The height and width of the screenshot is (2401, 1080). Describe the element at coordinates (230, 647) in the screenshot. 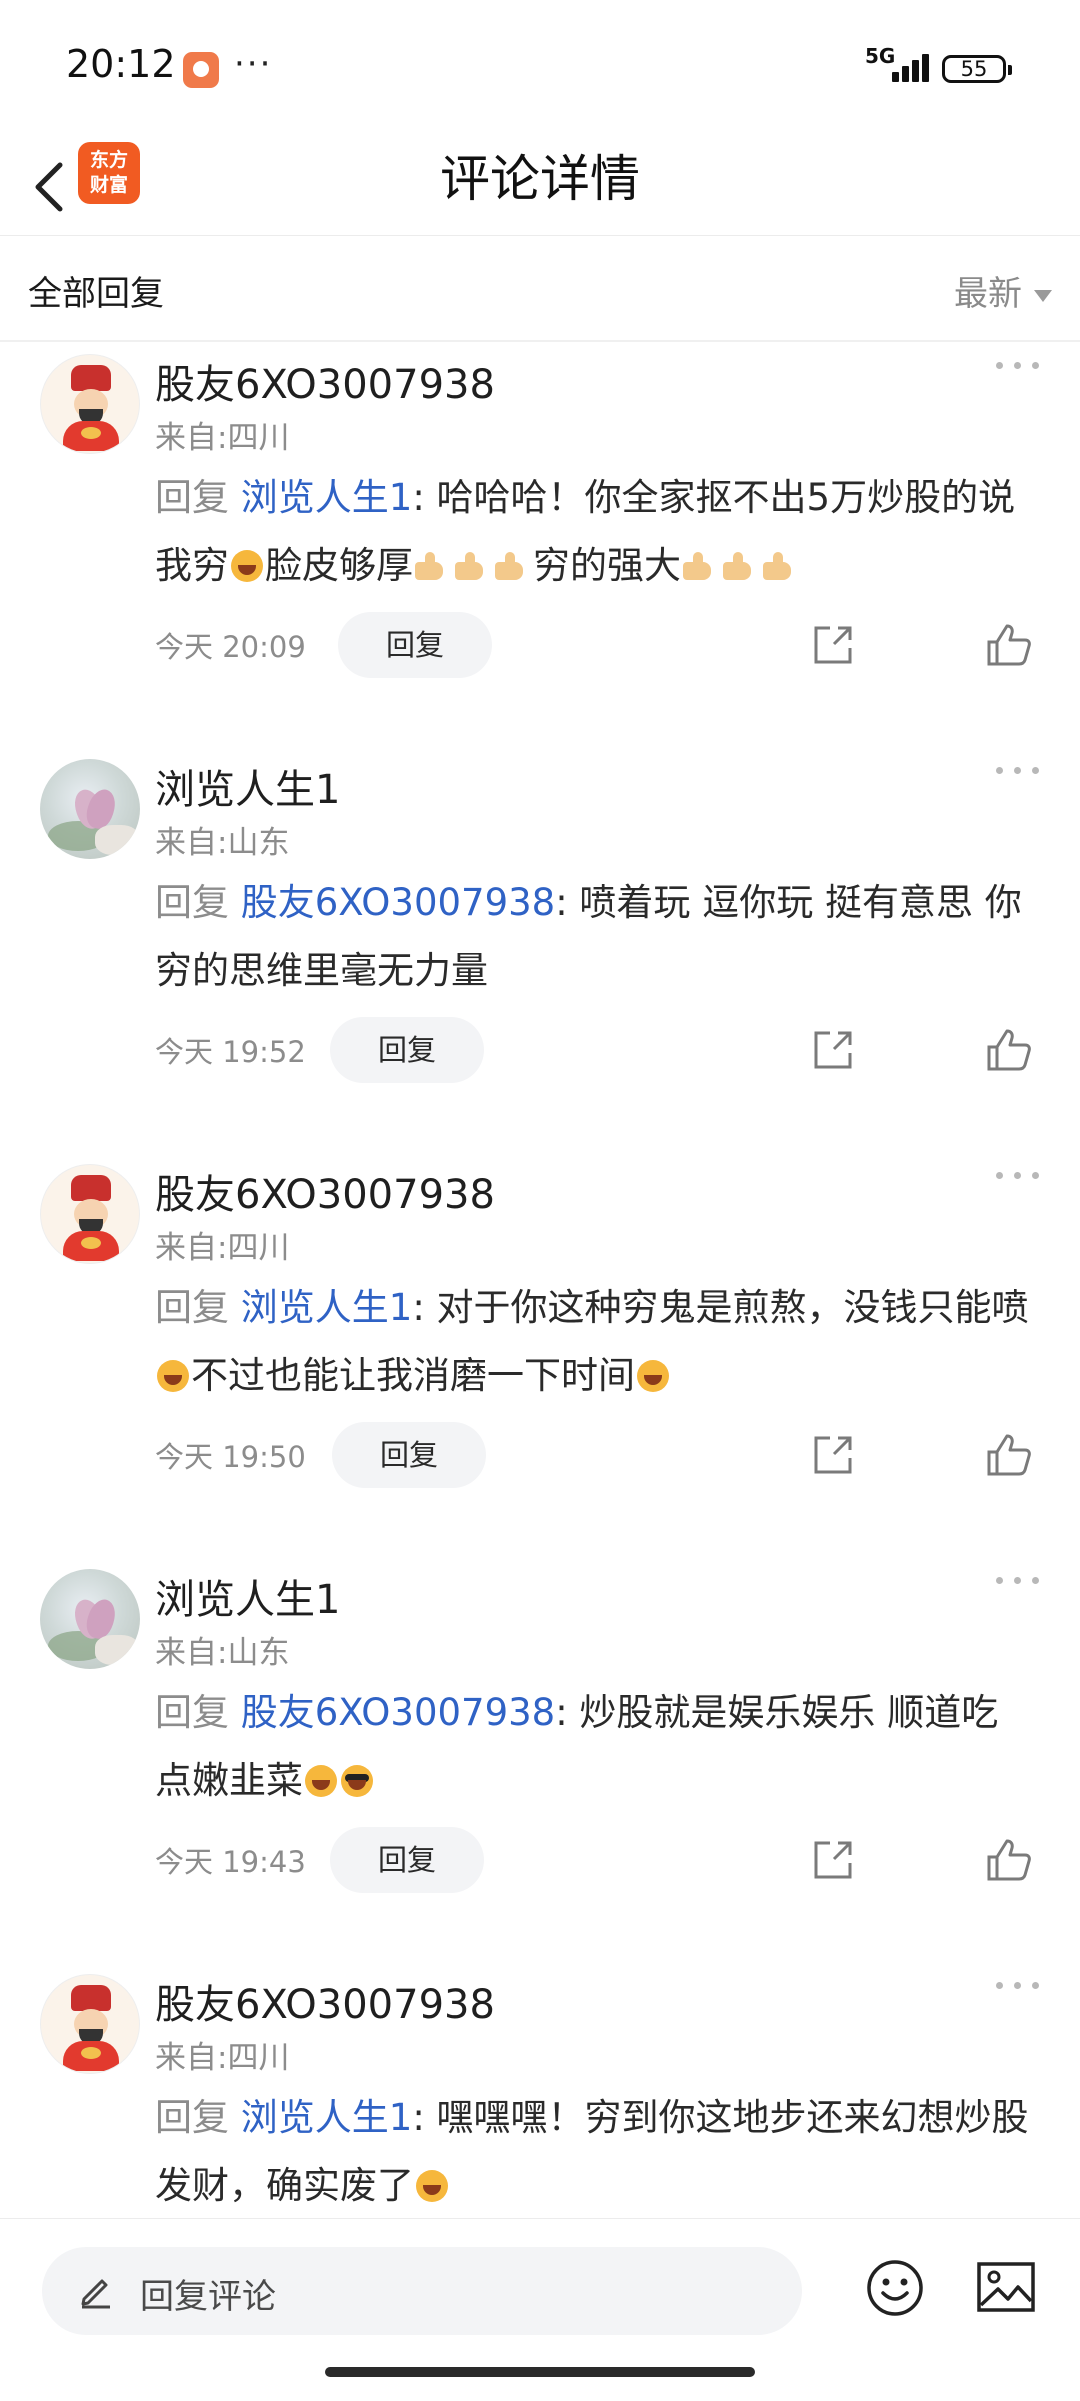

I see `comment-time: 今天 20:09` at that location.